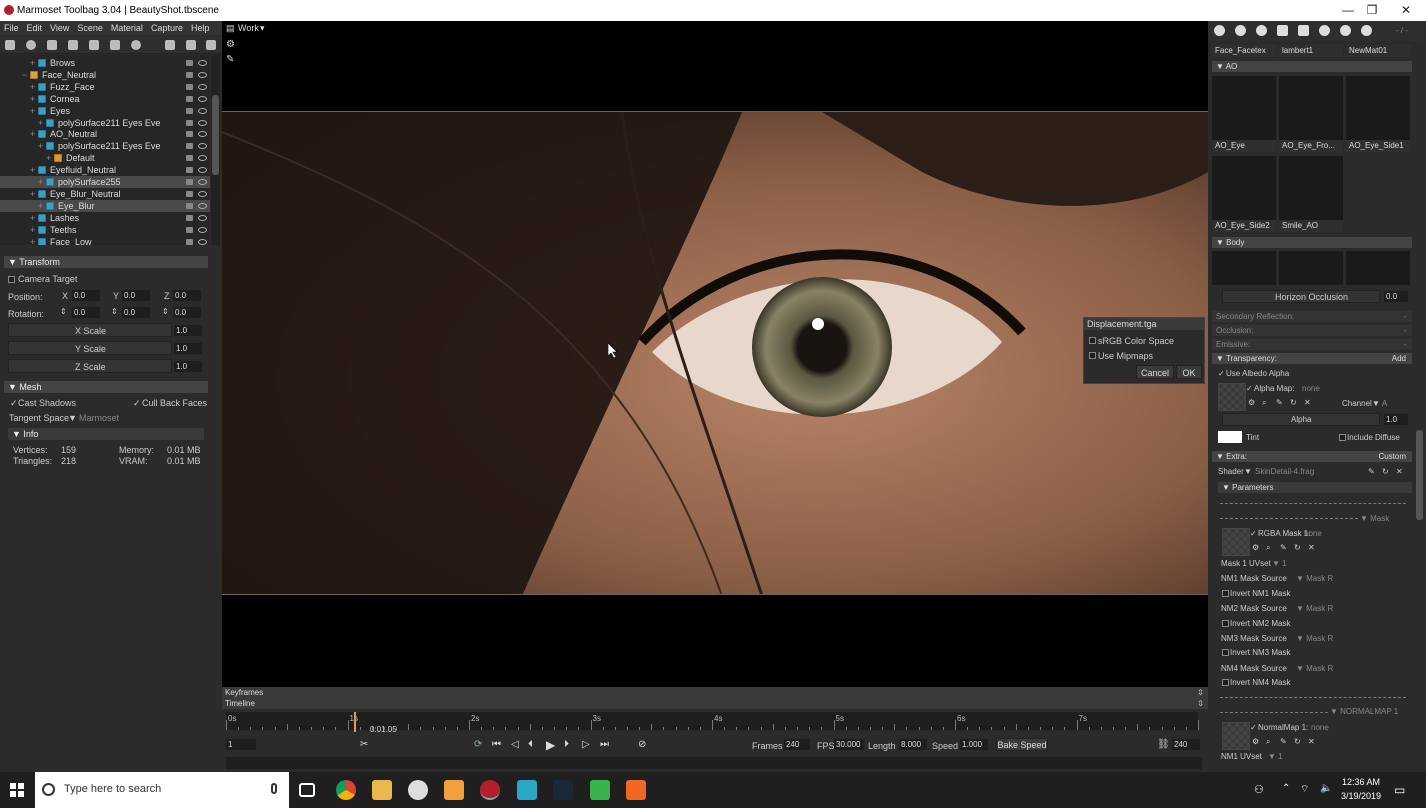 This screenshot has width=1426, height=808. I want to click on outliner-row: + Eyes, so click(105, 111).